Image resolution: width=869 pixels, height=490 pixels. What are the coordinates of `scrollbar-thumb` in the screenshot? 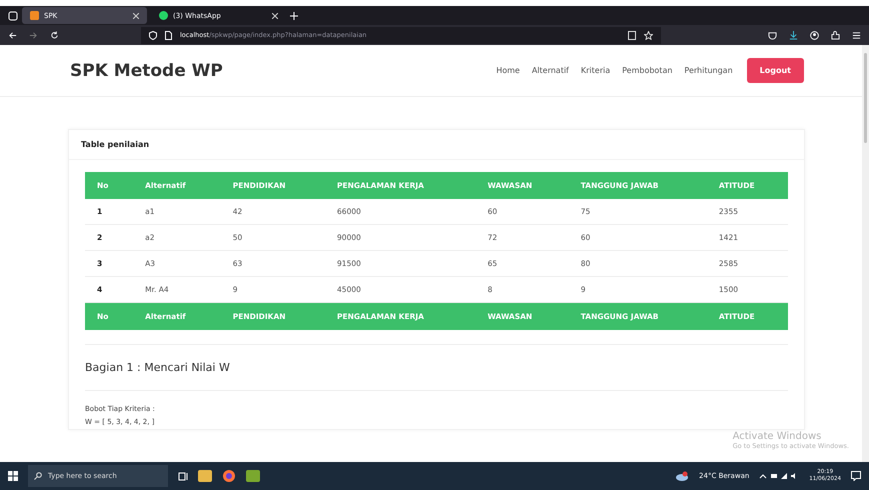 It's located at (865, 98).